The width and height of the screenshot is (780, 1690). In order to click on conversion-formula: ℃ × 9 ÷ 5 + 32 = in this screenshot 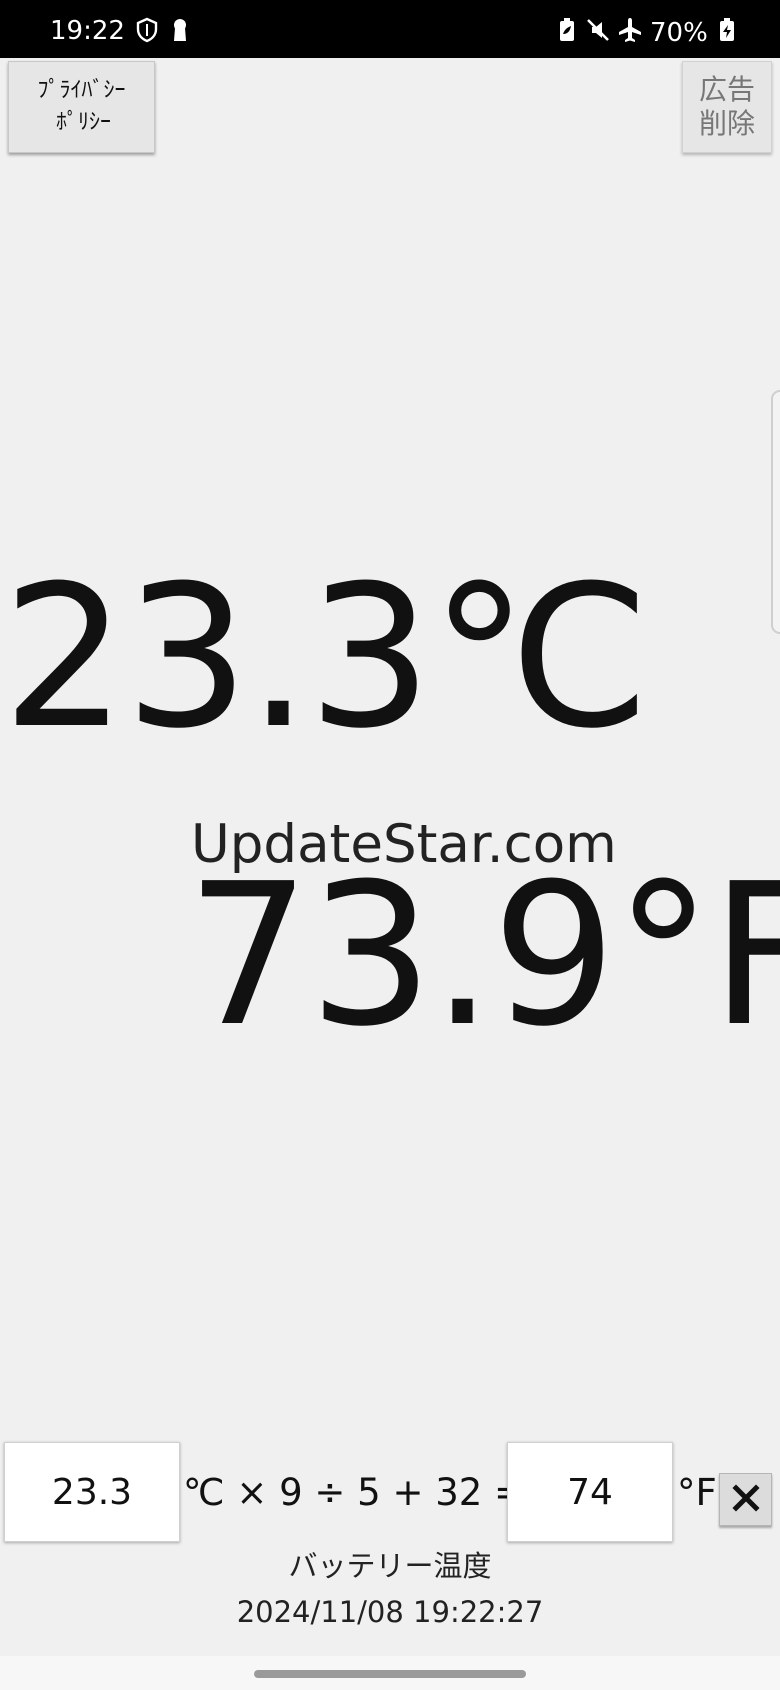, I will do `click(354, 1492)`.